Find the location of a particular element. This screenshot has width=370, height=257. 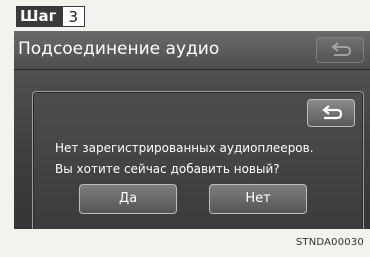

yes-button: Да is located at coordinates (128, 199).